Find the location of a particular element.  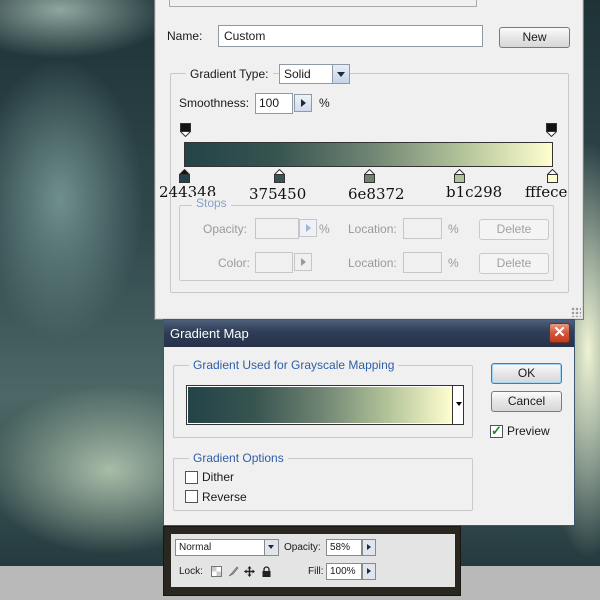

stop-opacity-location-label: Location: is located at coordinates (372, 229).